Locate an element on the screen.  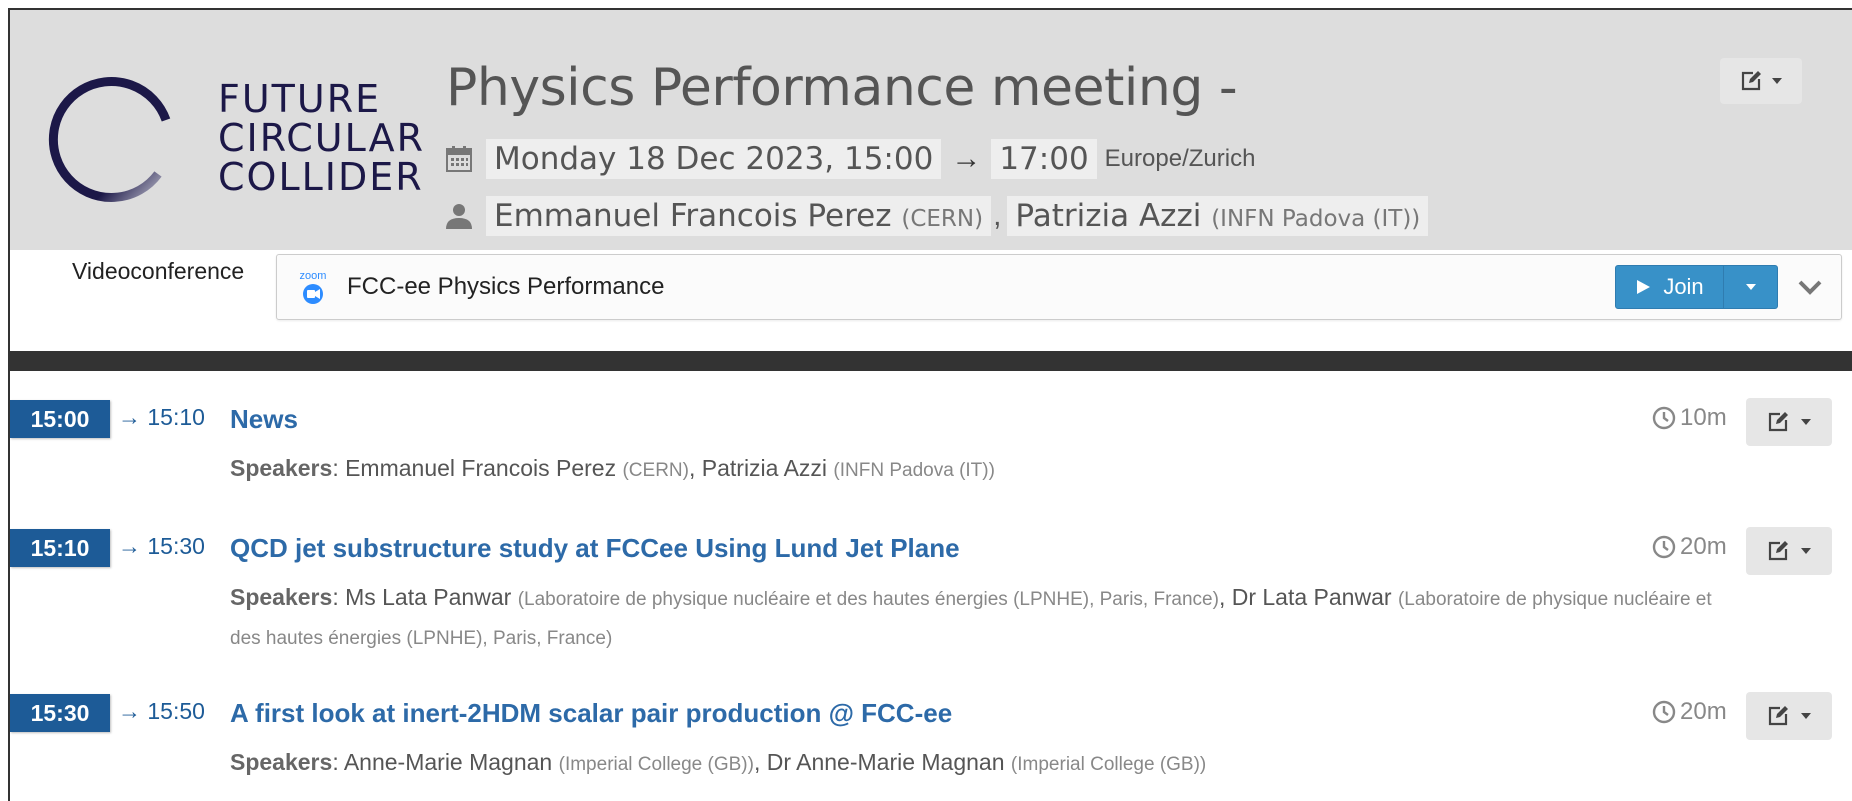
calendar-icon is located at coordinates (459, 159).